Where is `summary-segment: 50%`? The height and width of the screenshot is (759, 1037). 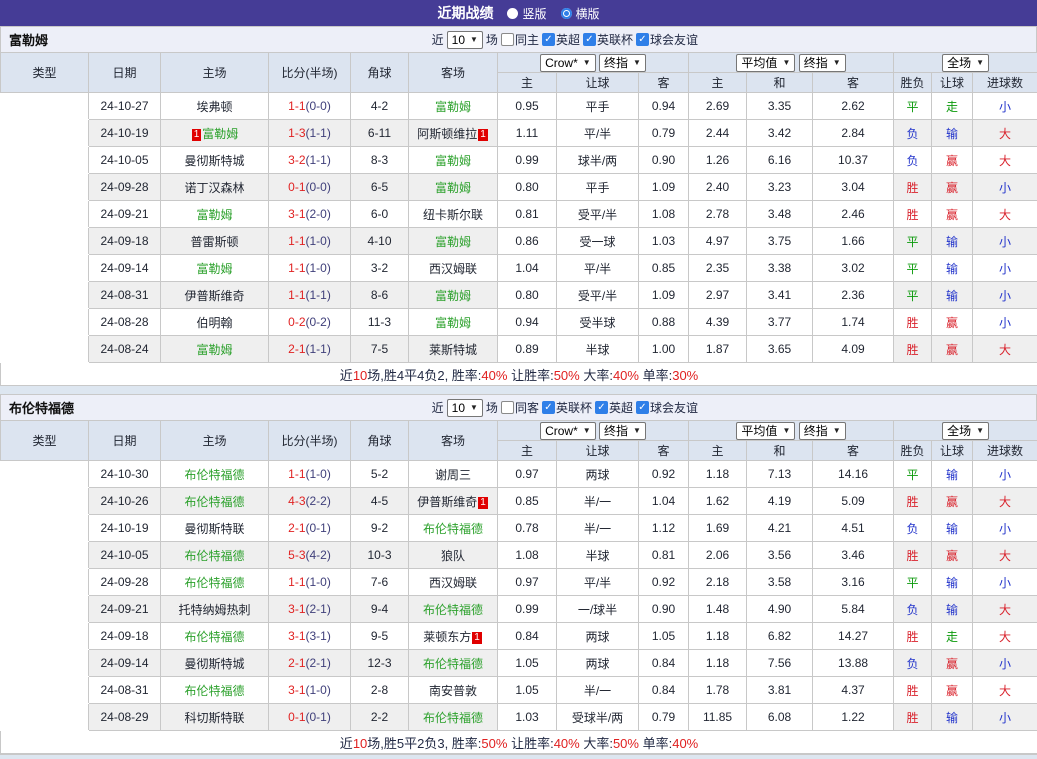 summary-segment: 50% is located at coordinates (626, 743).